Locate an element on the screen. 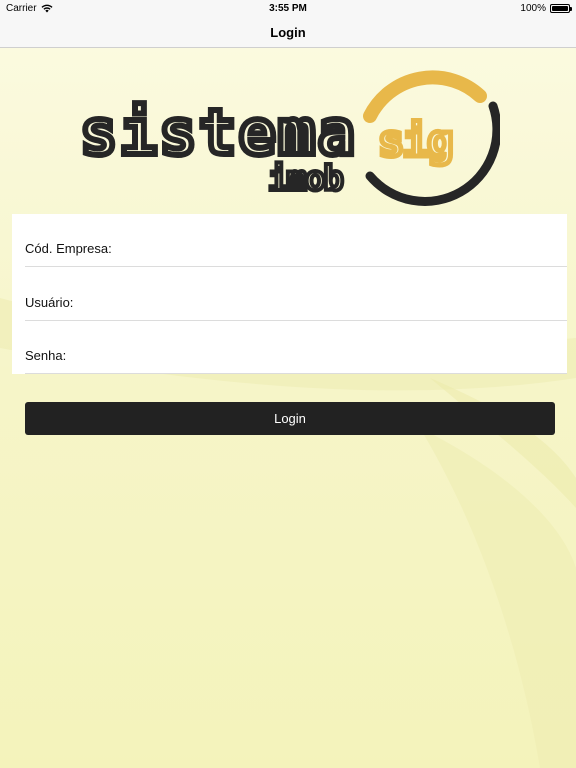 This screenshot has height=768, width=576. navigation-bar: Login is located at coordinates (288, 33).